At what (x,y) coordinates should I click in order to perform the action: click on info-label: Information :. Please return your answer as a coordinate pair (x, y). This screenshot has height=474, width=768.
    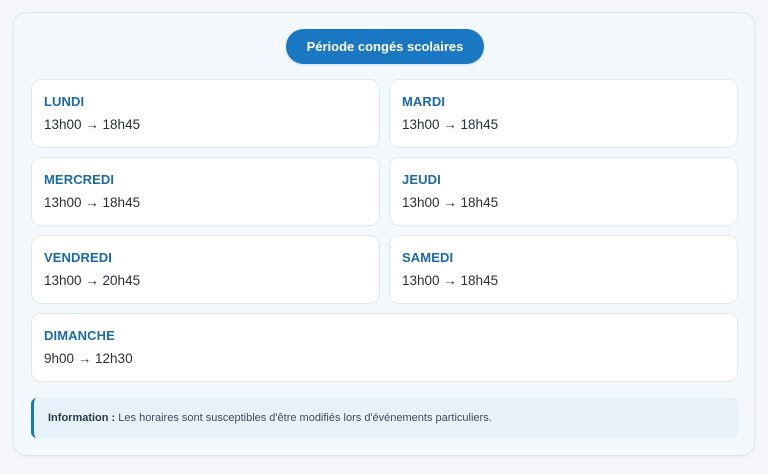
    Looking at the image, I should click on (82, 418).